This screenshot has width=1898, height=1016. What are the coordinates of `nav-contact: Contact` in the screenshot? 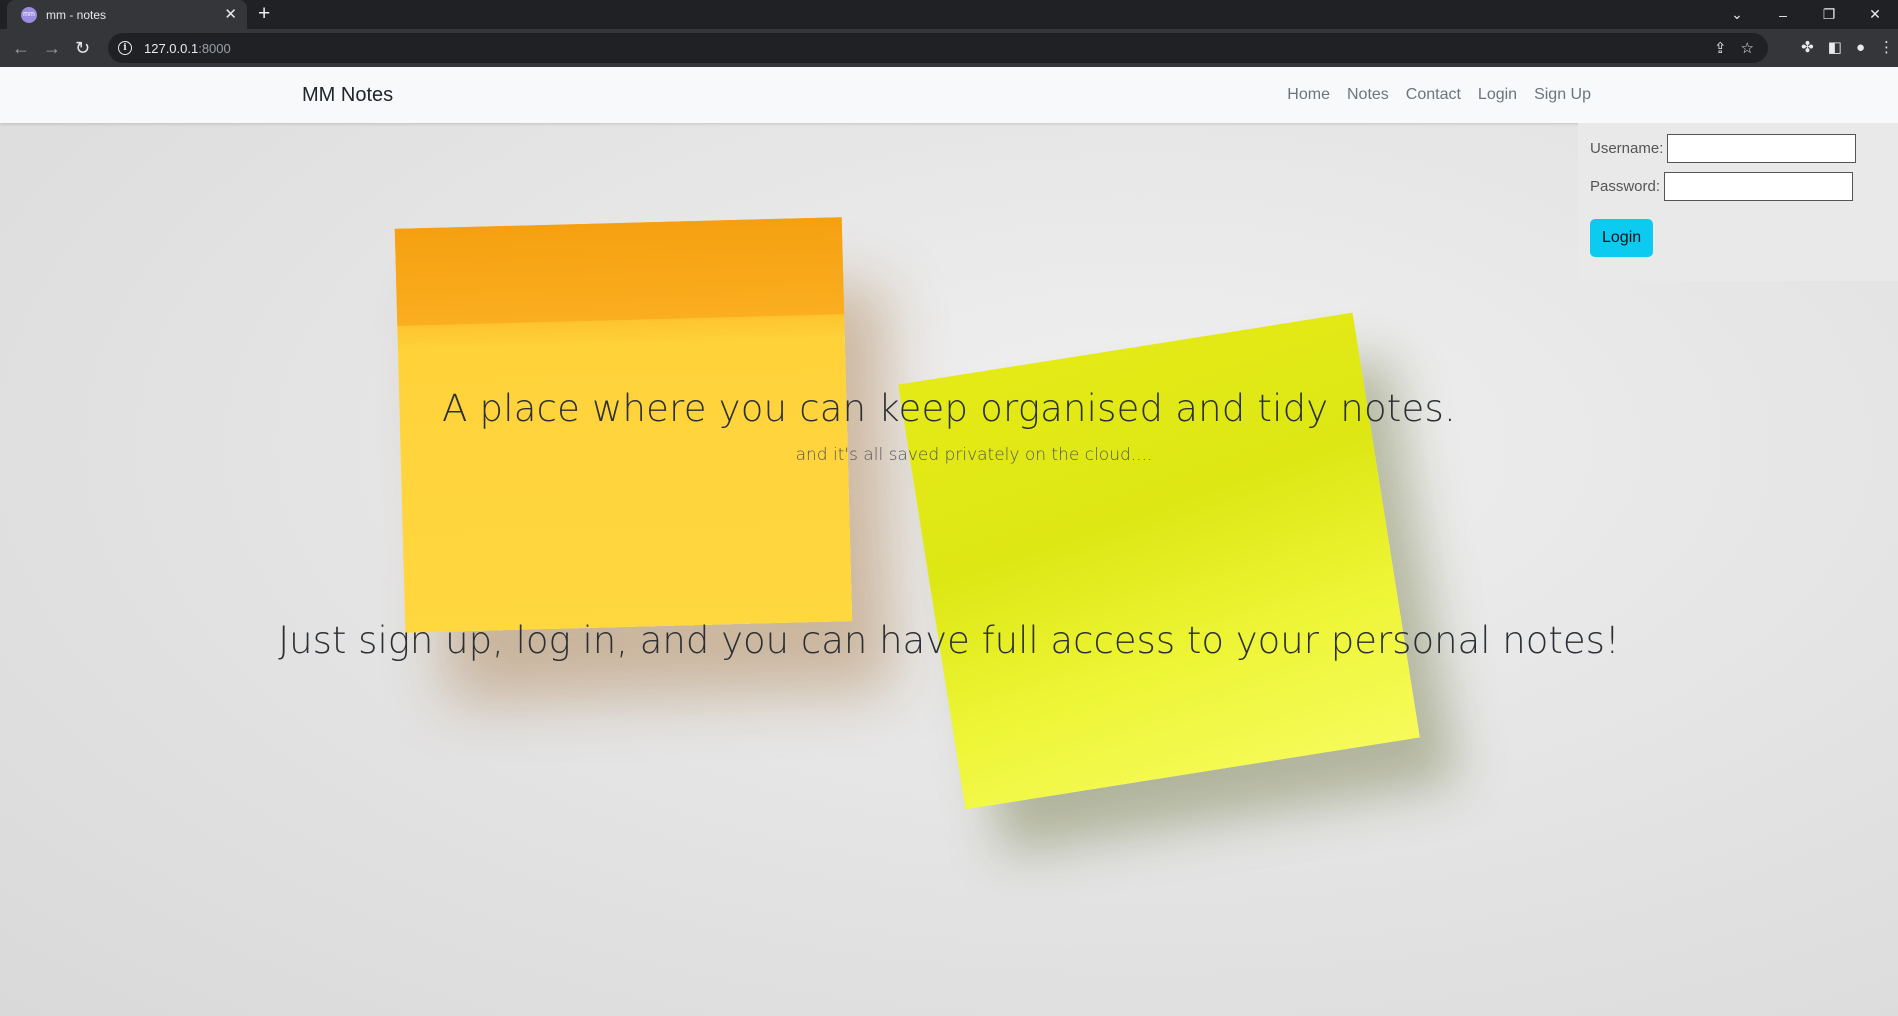 It's located at (1433, 95).